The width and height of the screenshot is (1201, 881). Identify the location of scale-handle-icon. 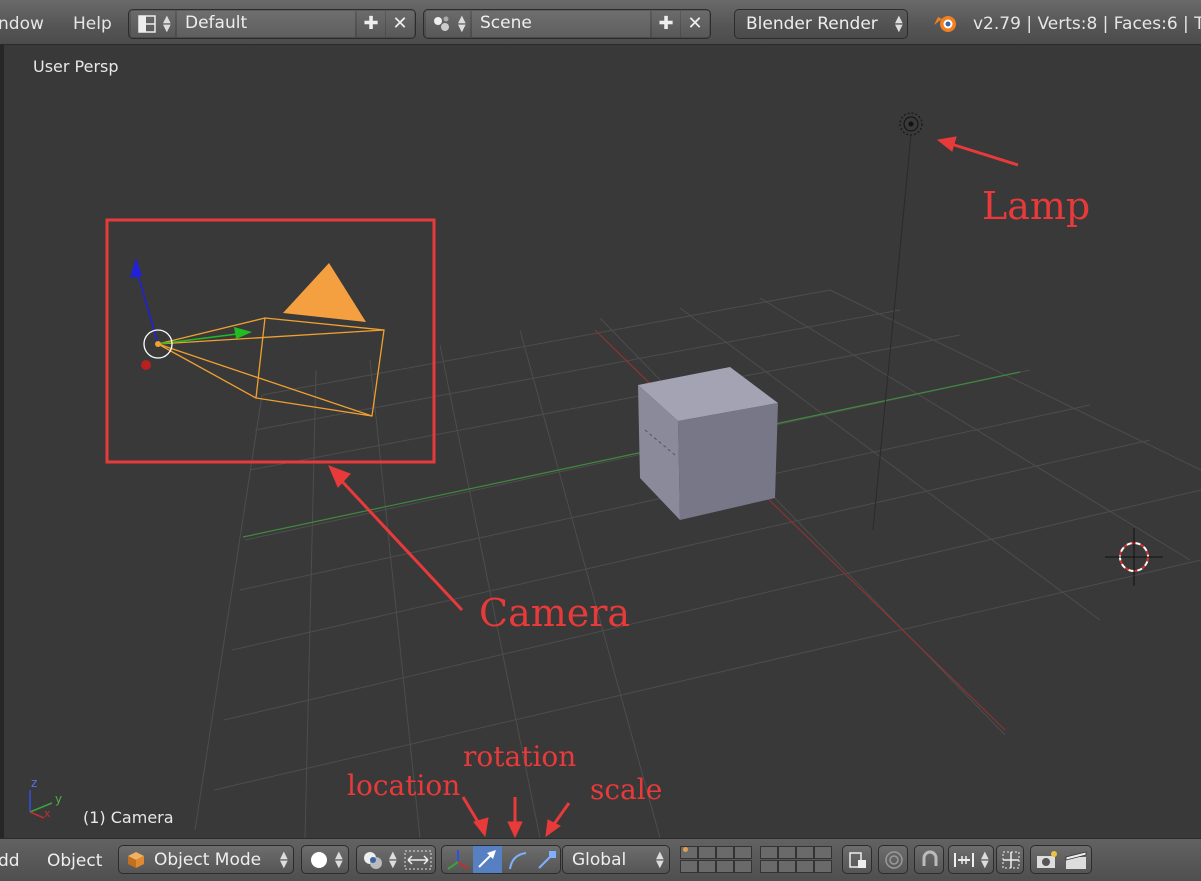
(547, 860).